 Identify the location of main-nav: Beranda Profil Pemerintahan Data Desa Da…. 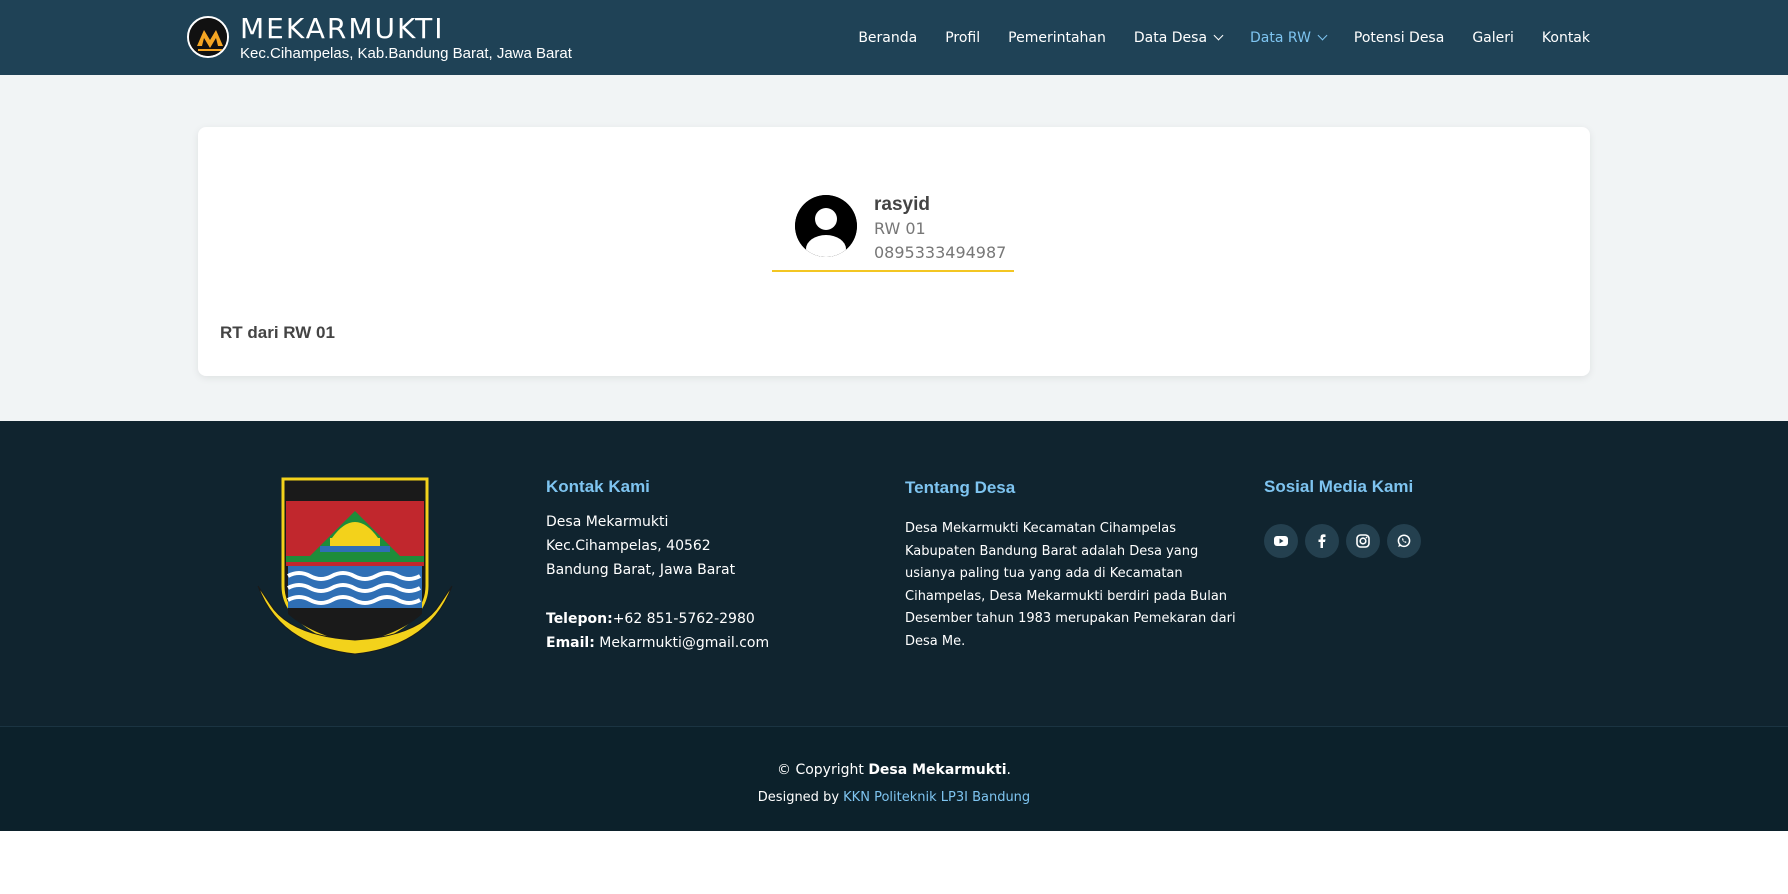
(1217, 37).